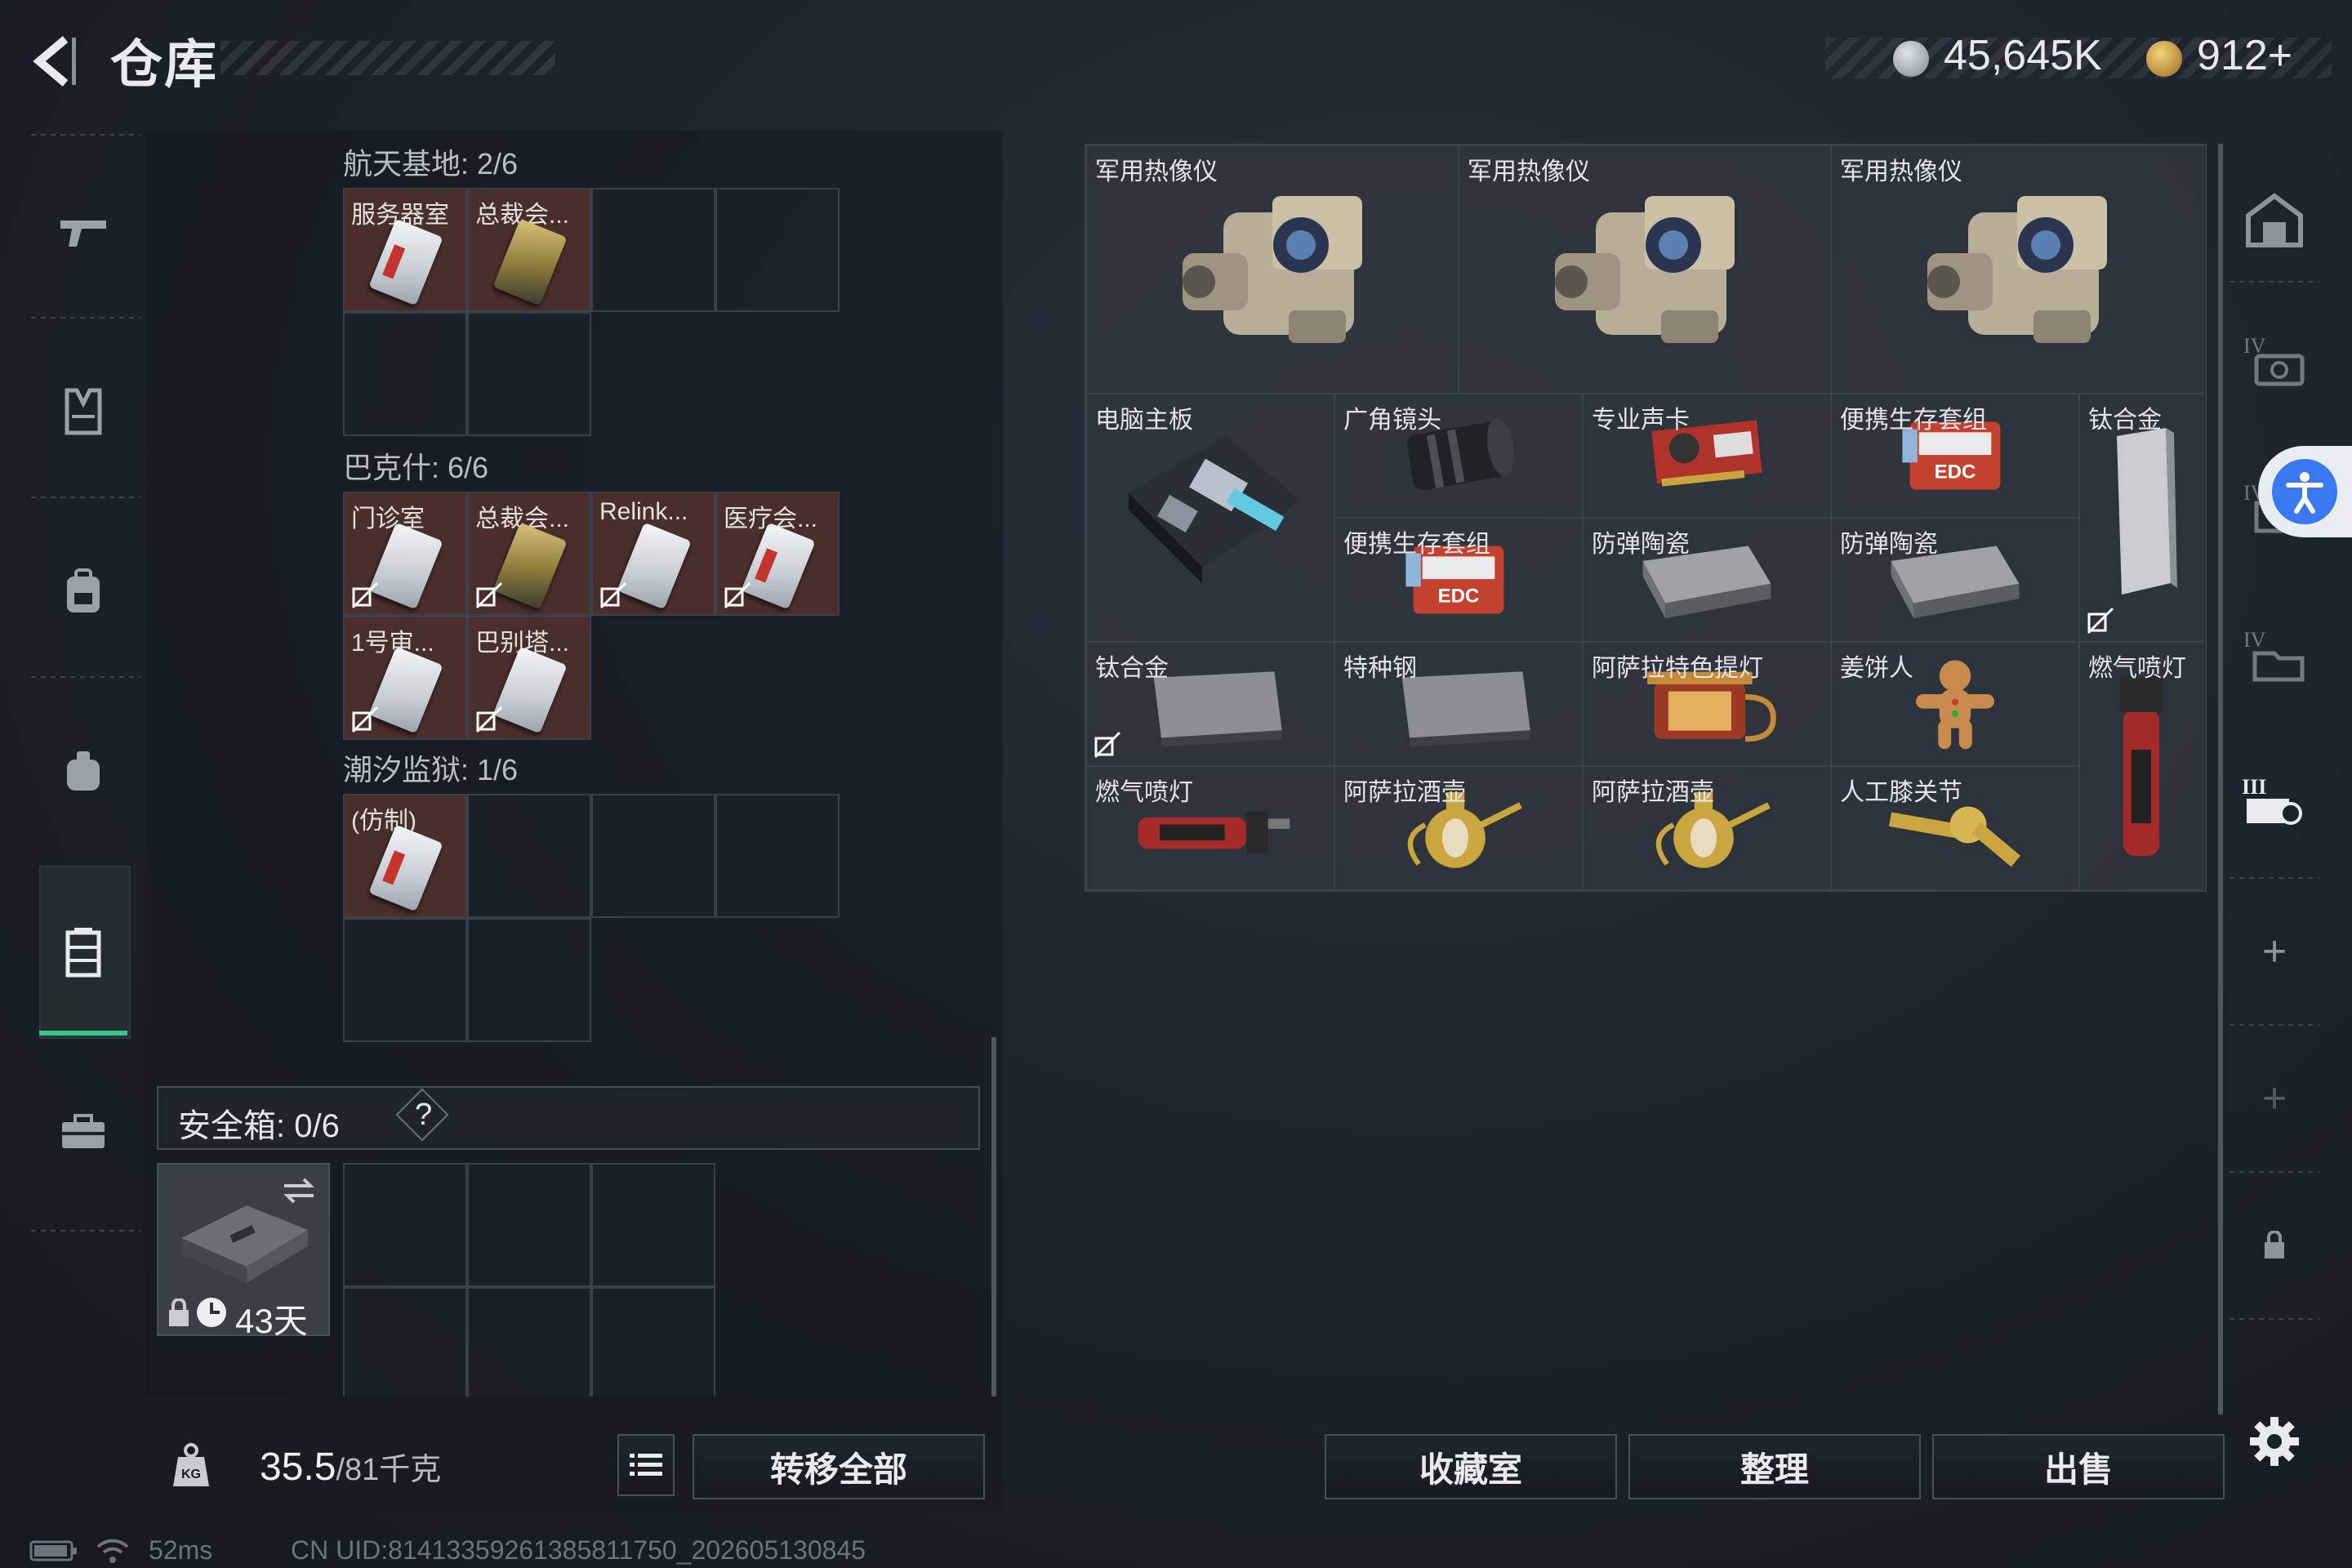 The height and width of the screenshot is (1568, 2352). What do you see at coordinates (83, 591) in the screenshot?
I see `sidebar-item-backpack` at bounding box center [83, 591].